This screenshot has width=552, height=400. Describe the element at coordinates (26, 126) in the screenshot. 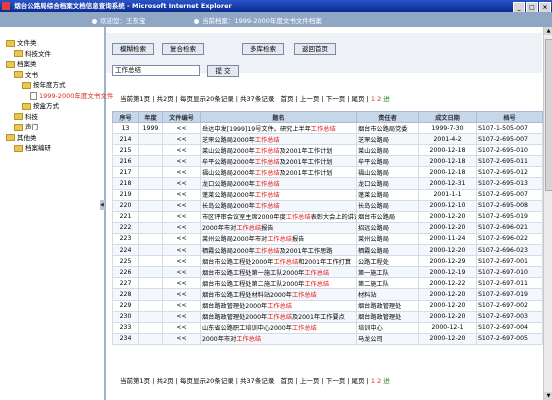

I see `tree-item: 声门` at that location.